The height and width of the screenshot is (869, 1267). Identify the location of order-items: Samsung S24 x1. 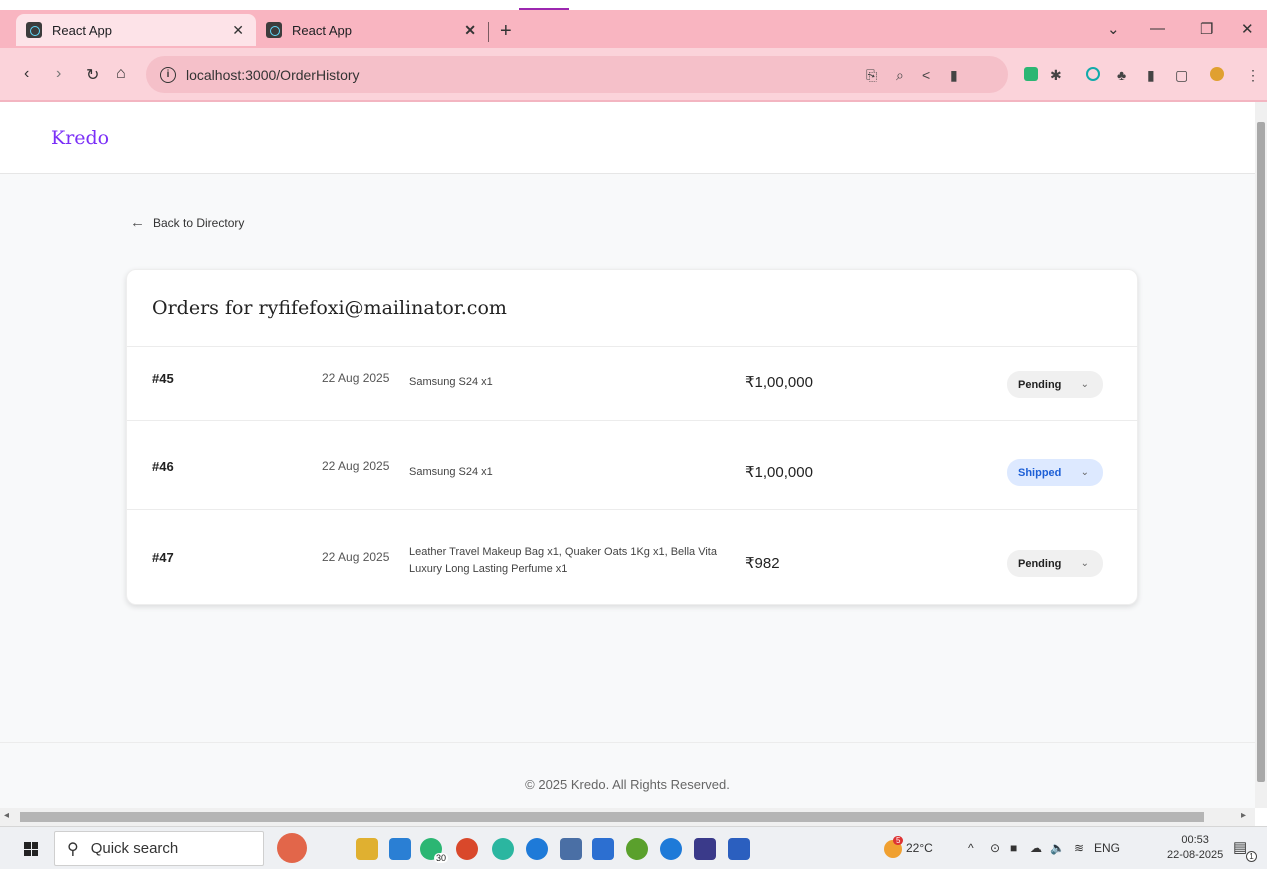
(451, 472).